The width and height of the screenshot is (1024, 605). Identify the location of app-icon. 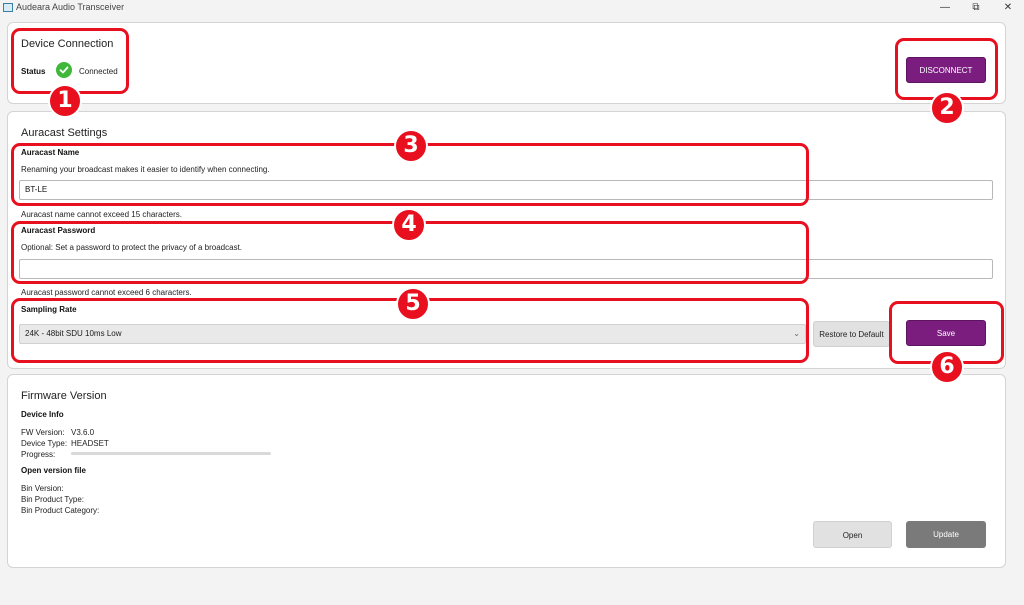
(8, 7).